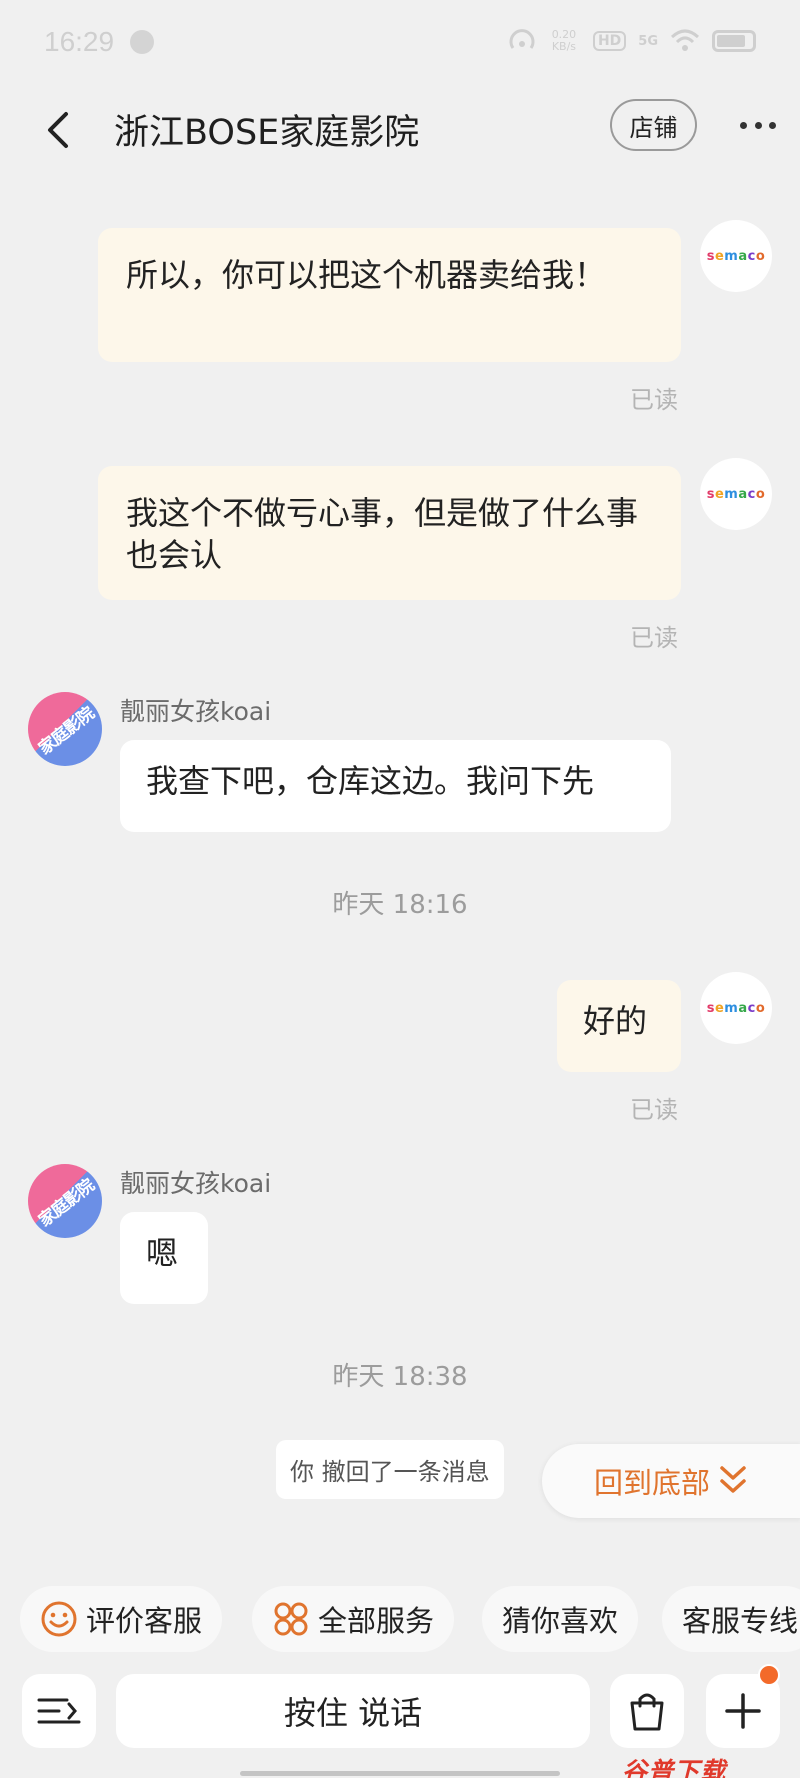 The image size is (800, 1778). Describe the element at coordinates (395, 786) in the screenshot. I see `message-bubble-other: 我查下吧，仓库这边。我问下先` at that location.